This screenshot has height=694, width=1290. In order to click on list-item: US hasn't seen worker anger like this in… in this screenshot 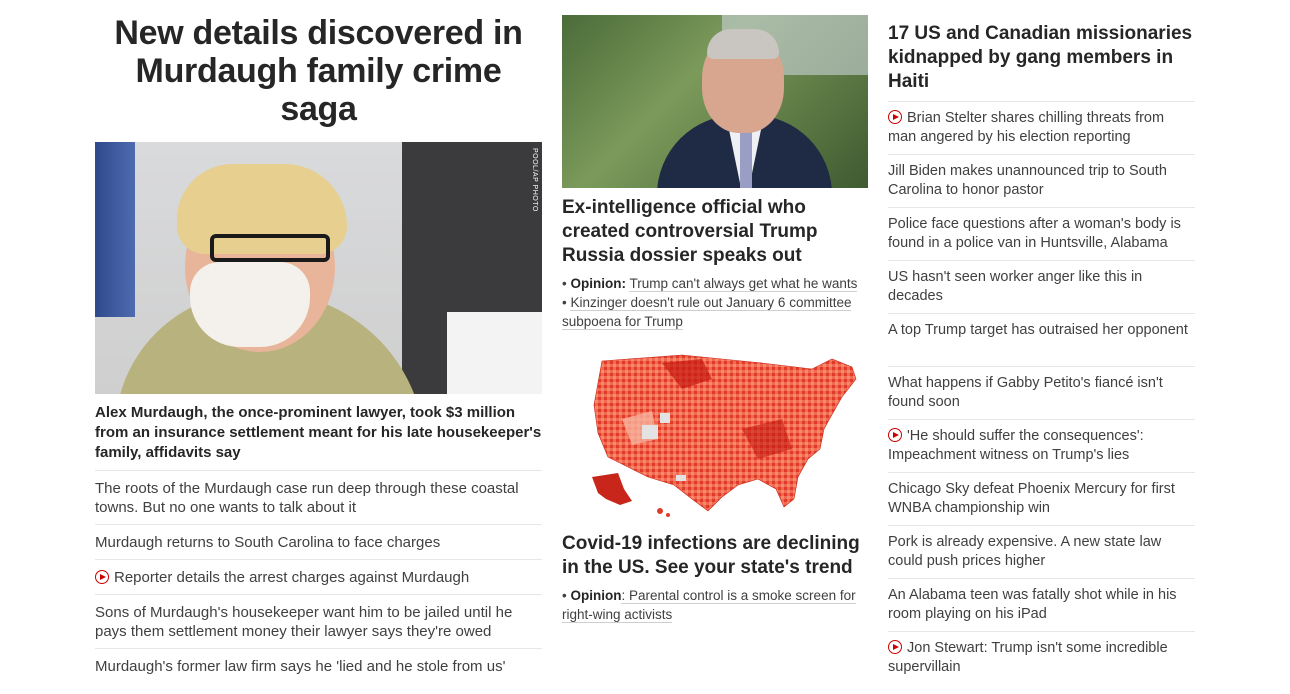, I will do `click(1041, 287)`.